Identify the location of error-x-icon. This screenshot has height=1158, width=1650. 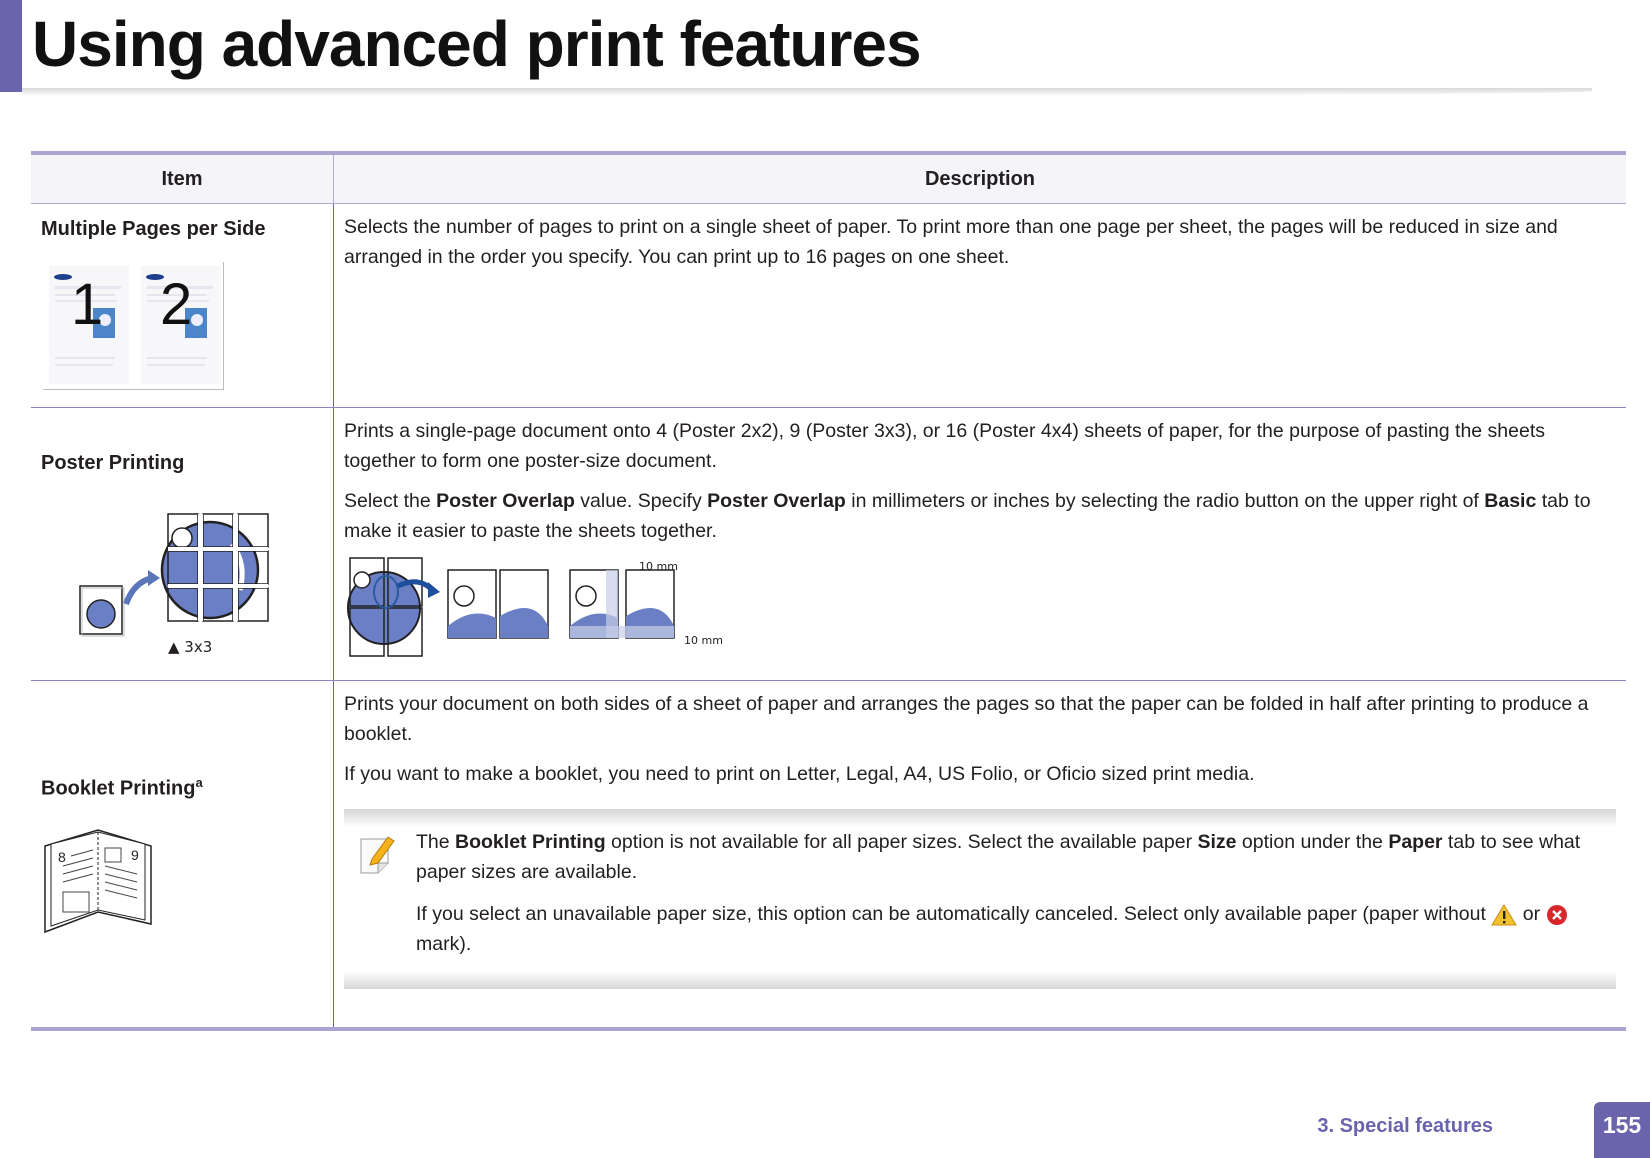
(1557, 915).